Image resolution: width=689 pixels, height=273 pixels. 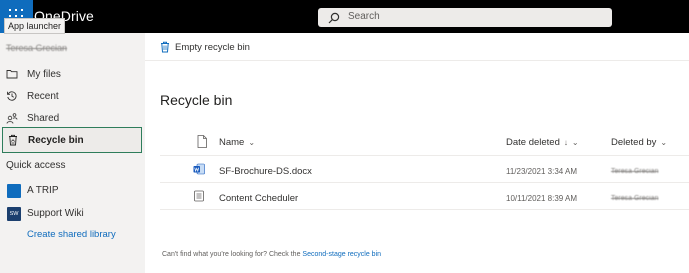 I want to click on nav-item-recent: Recent, so click(x=72, y=97).